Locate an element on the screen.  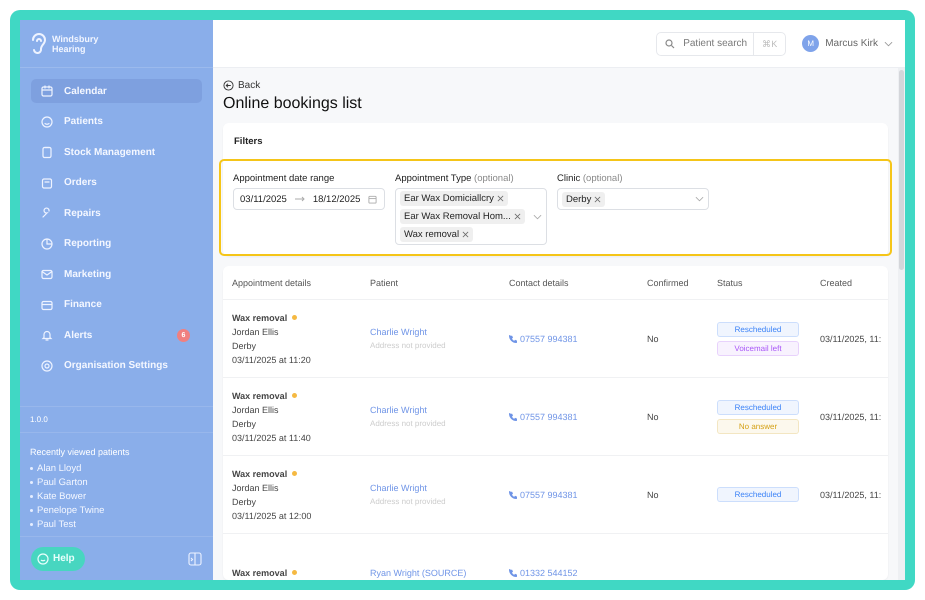
sidebar-item-label: Finance is located at coordinates (83, 304).